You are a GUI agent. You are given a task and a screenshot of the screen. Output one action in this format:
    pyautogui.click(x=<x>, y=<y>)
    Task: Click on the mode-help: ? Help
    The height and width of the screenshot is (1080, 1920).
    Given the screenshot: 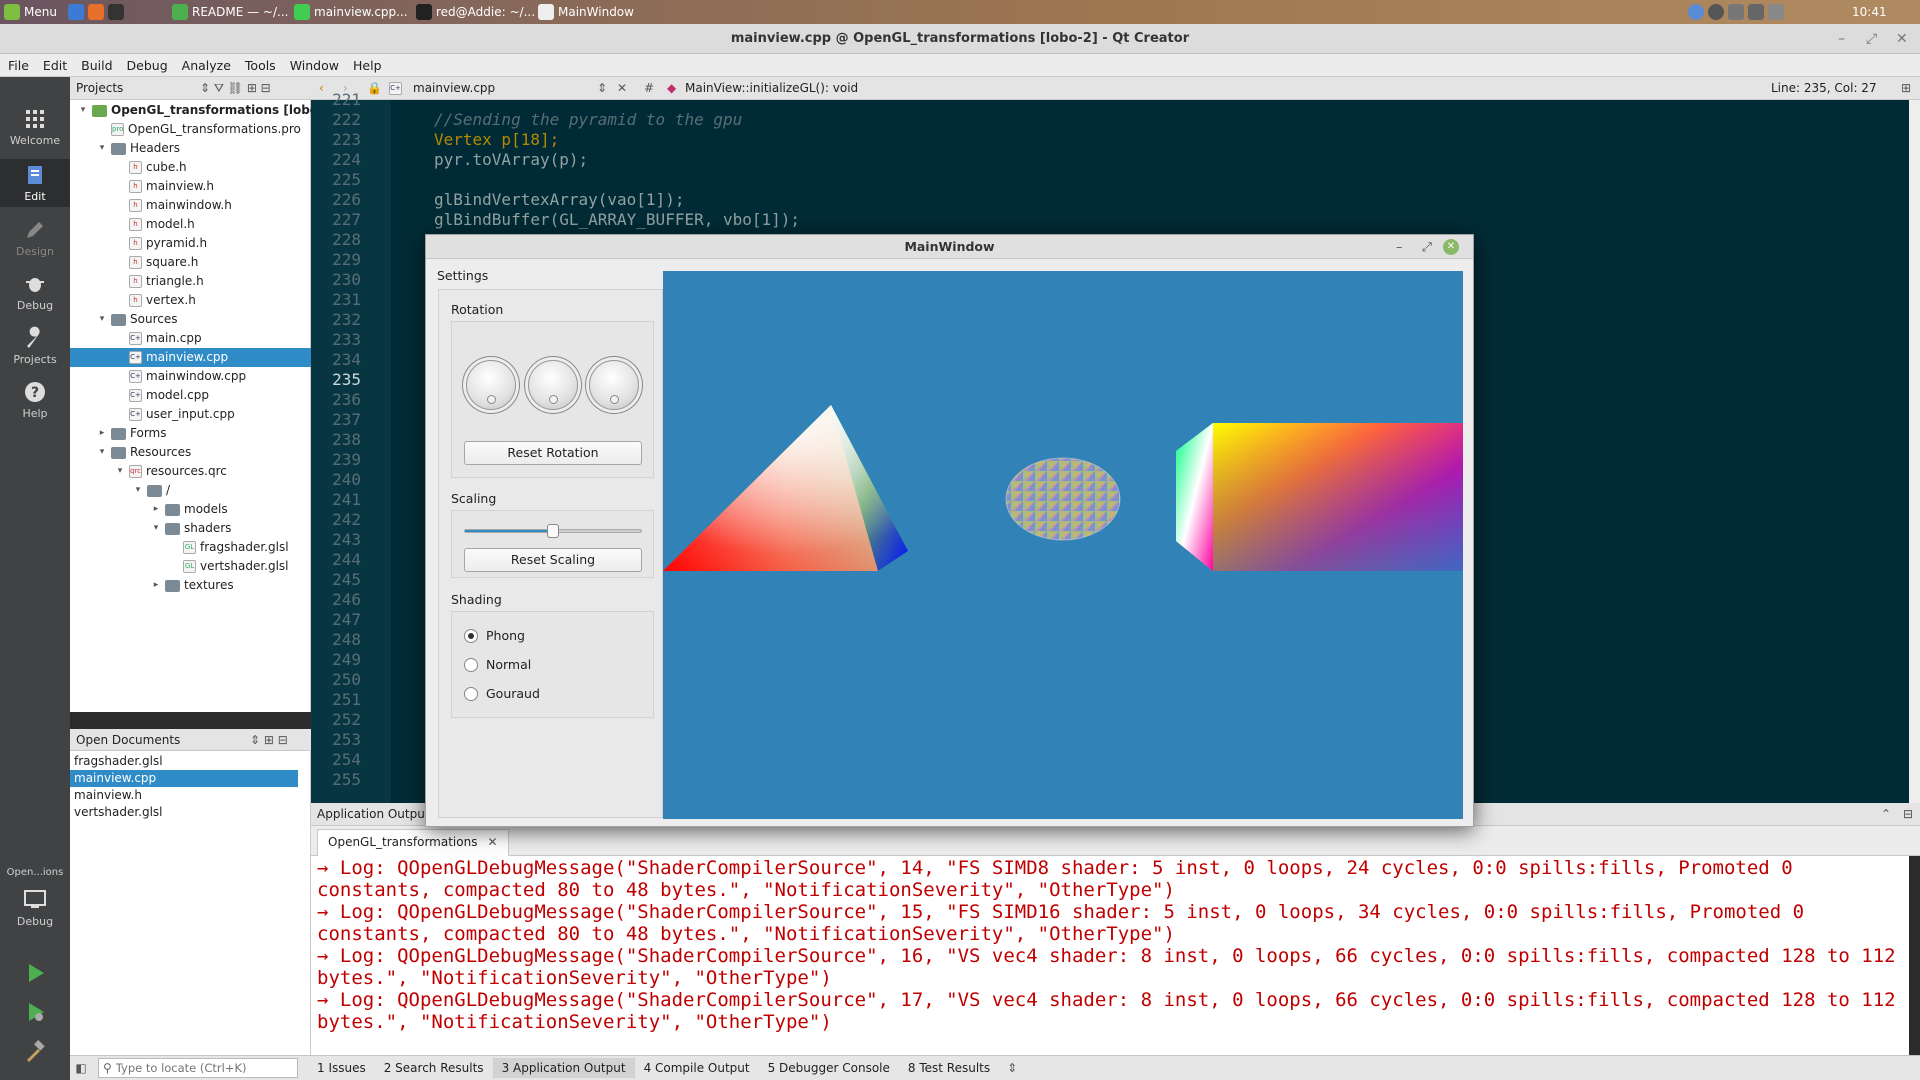 What is the action you would take?
    pyautogui.click(x=35, y=400)
    